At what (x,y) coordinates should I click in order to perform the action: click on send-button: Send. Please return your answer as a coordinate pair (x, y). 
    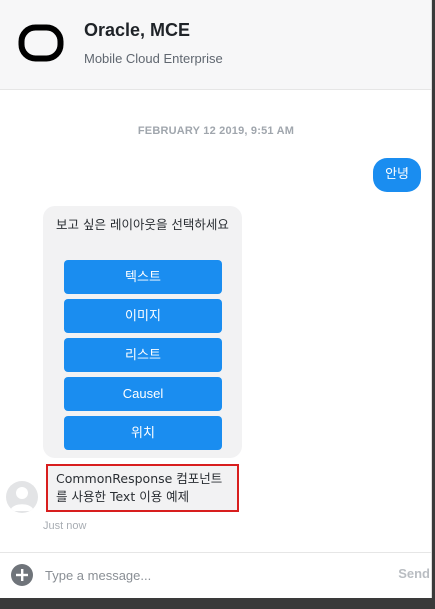
    Looking at the image, I should click on (414, 573).